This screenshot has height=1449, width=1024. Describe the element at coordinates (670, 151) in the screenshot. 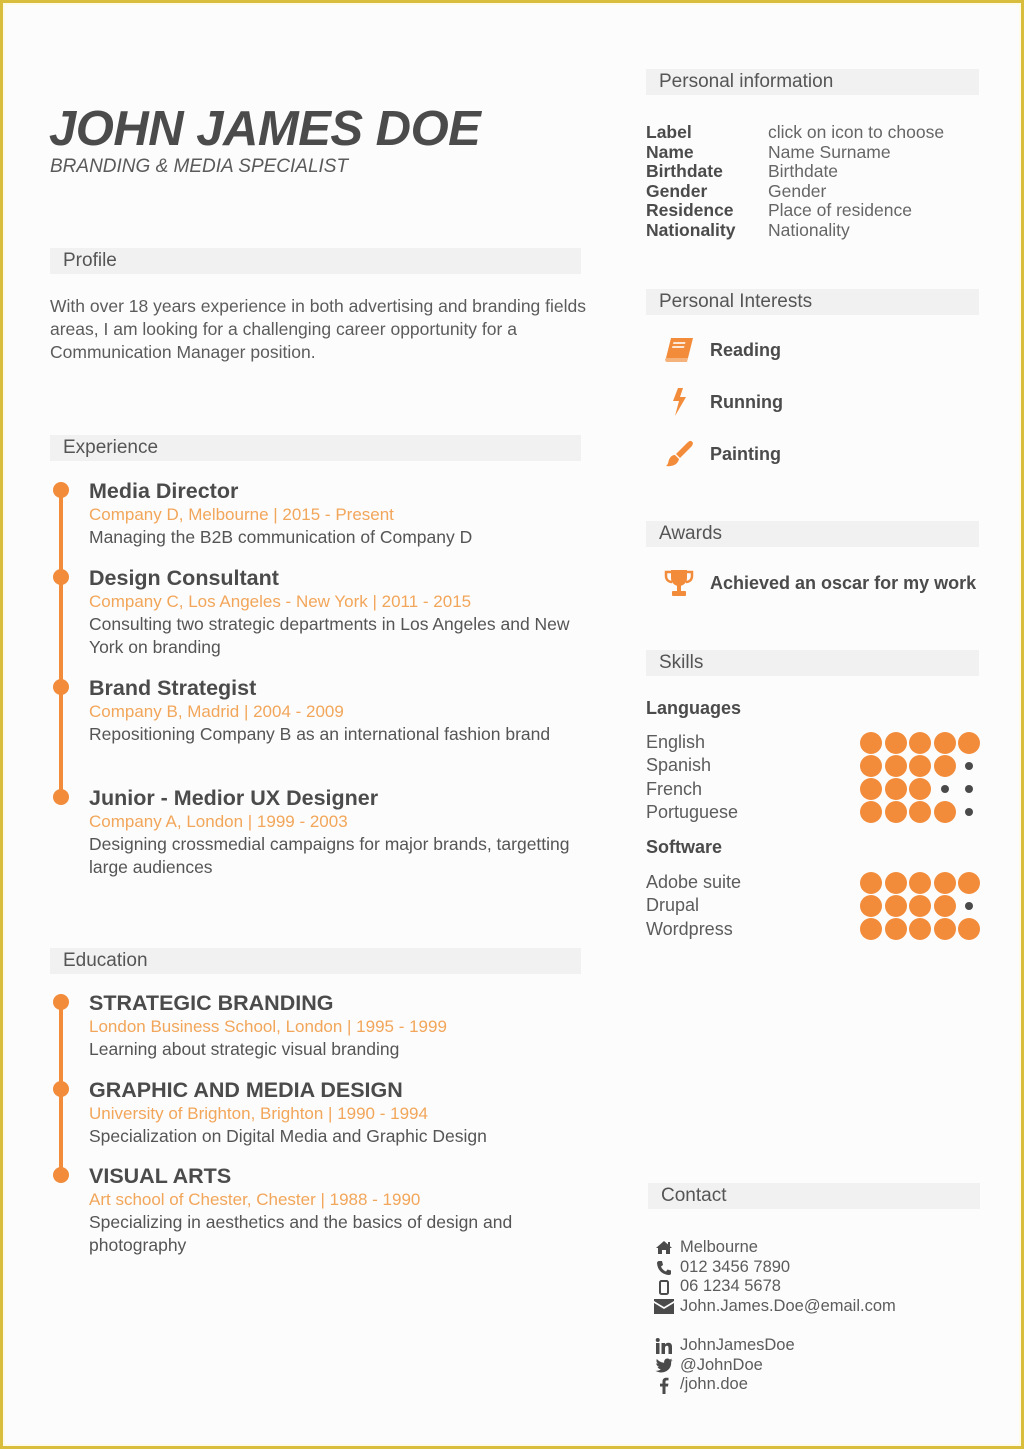

I see `info-key: Name` at that location.